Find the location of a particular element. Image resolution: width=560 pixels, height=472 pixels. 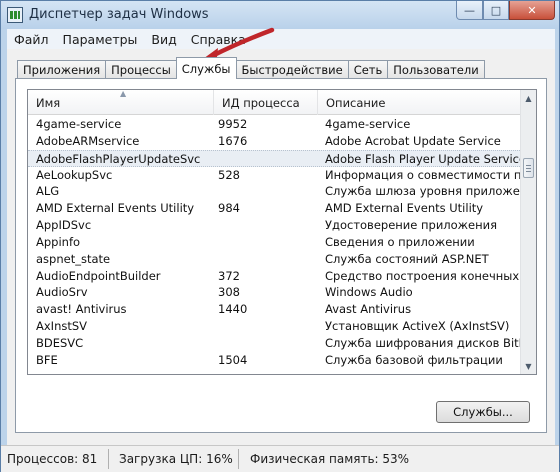

service-name-cell: aspnet_state is located at coordinates (73, 258).